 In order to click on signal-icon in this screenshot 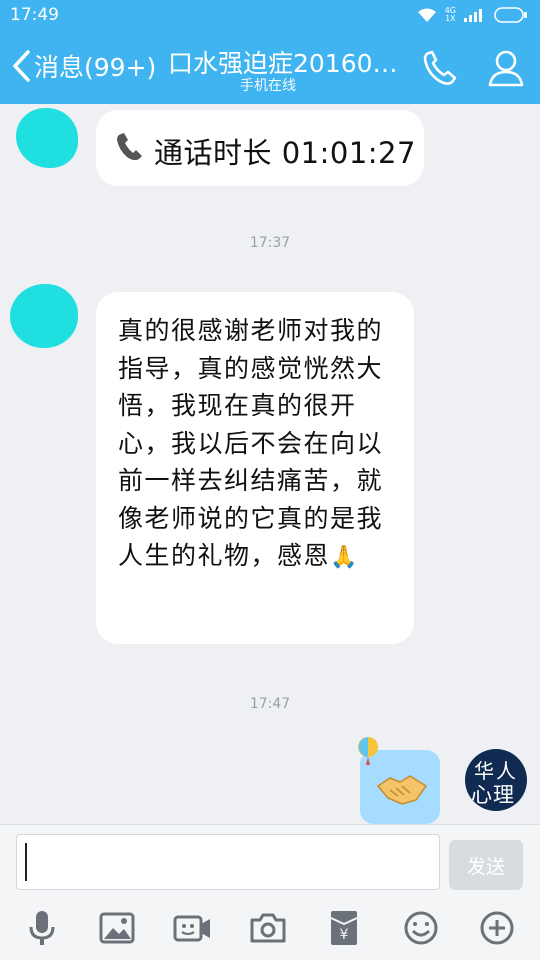, I will do `click(473, 15)`.